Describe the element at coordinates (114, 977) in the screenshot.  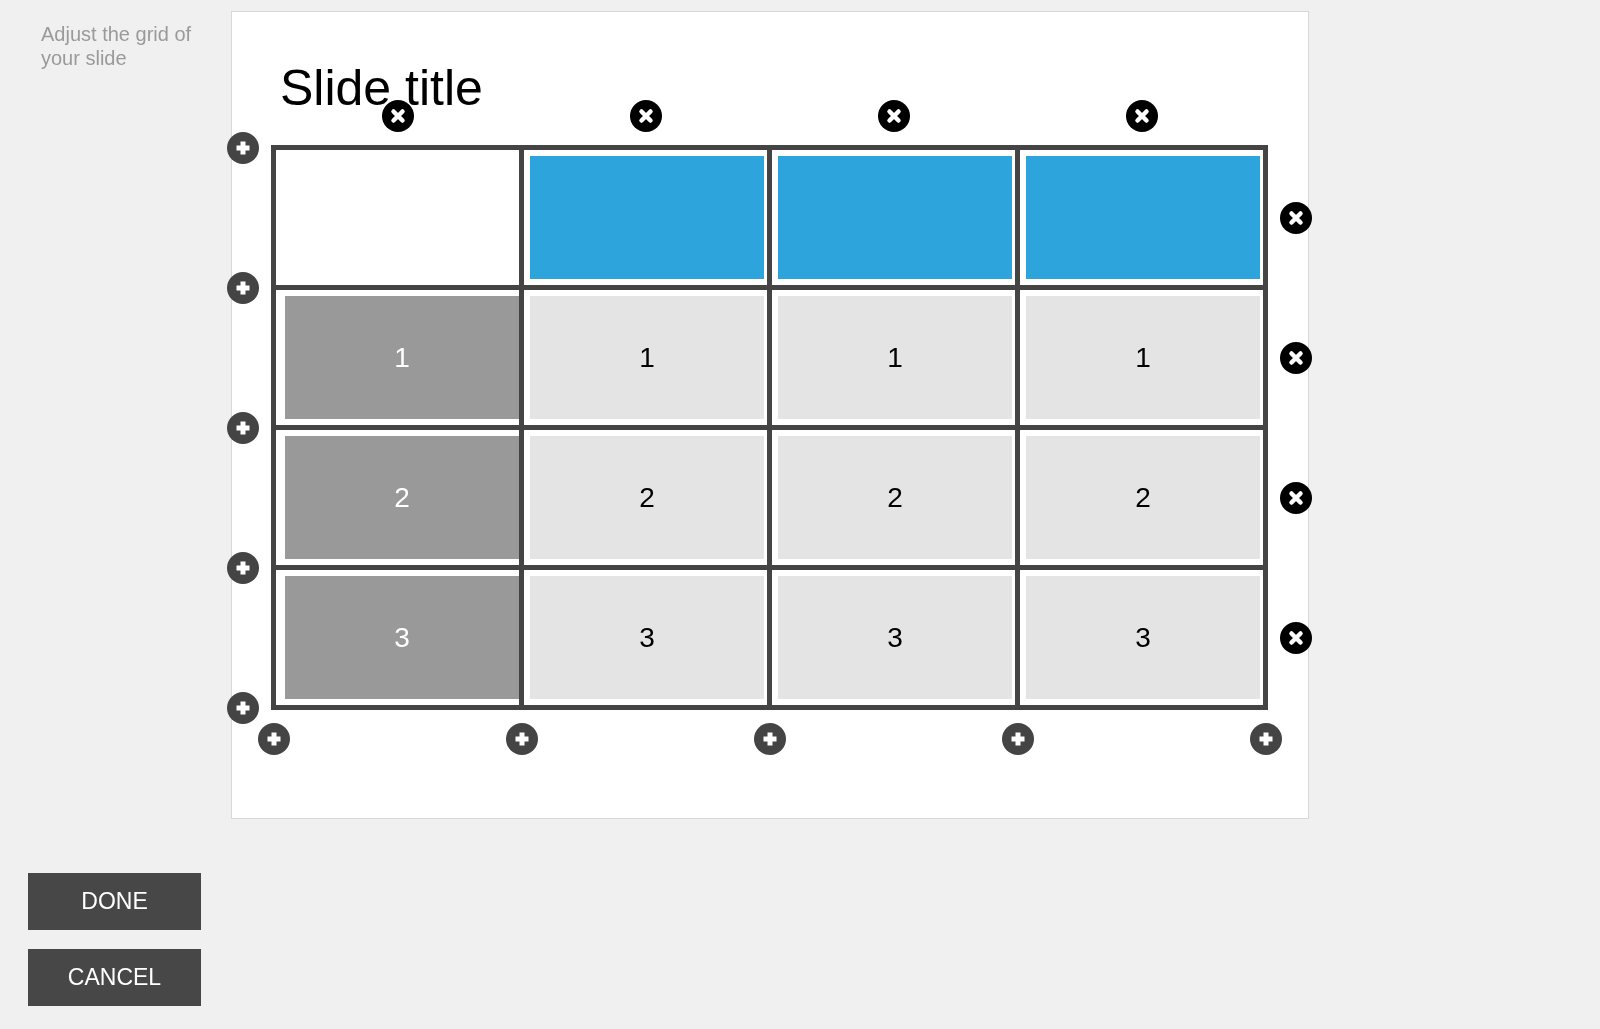
I see `cancel-button: CANCEL` at that location.